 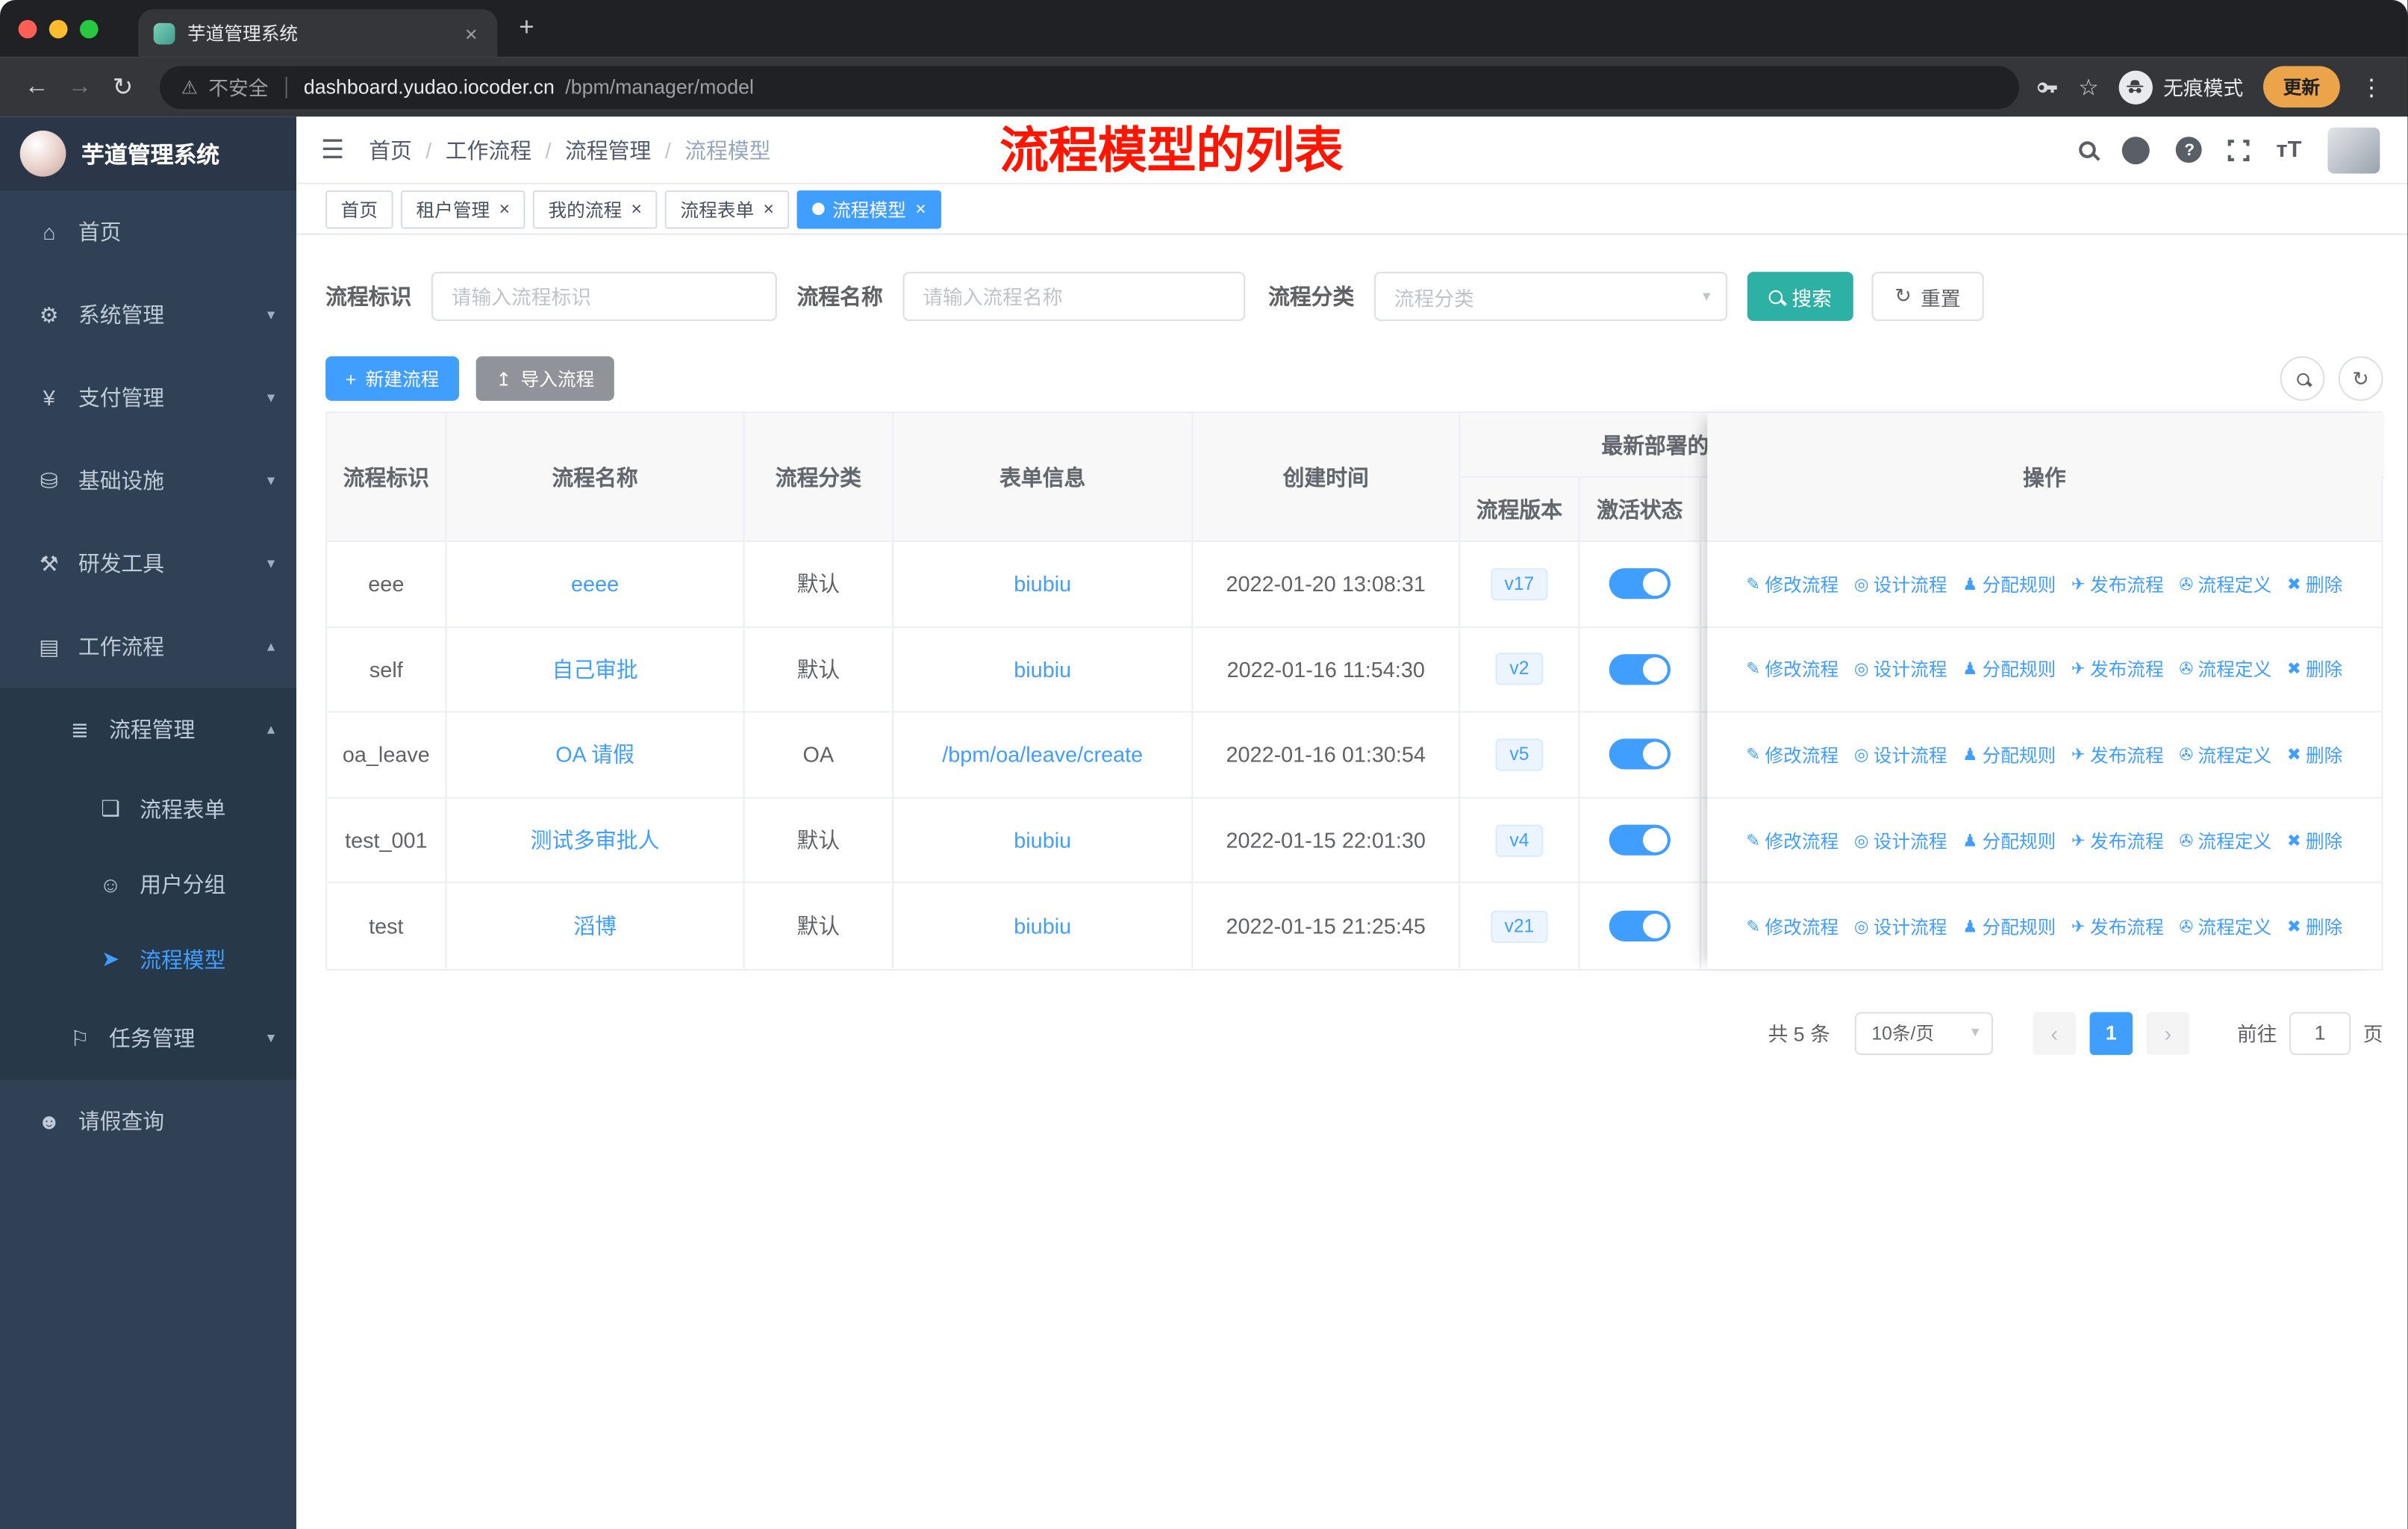 I want to click on sidebar-item-process-model: ➤ 流程模型, so click(x=148, y=959).